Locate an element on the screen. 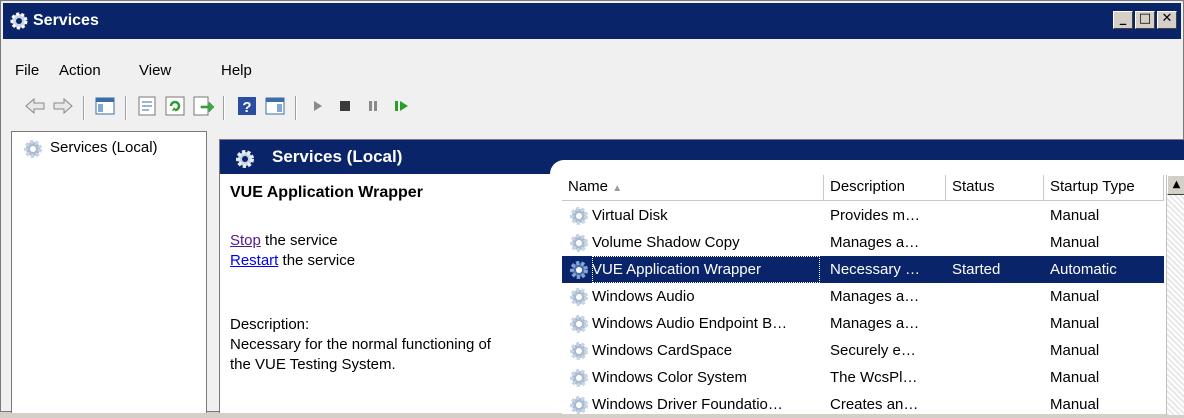 This screenshot has width=1184, height=418. show-hide-console-tree-icon is located at coordinates (105, 106).